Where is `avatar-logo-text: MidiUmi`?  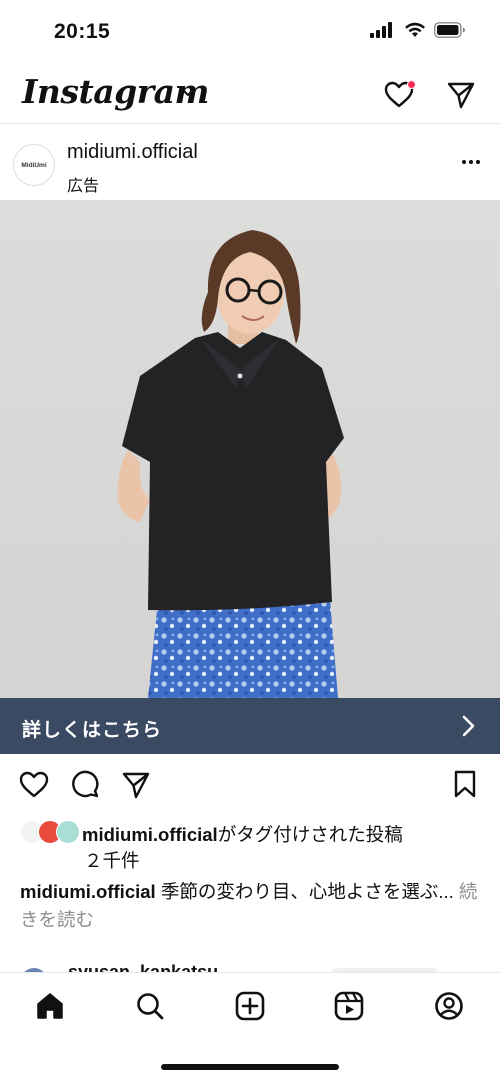 avatar-logo-text: MidiUmi is located at coordinates (34, 165).